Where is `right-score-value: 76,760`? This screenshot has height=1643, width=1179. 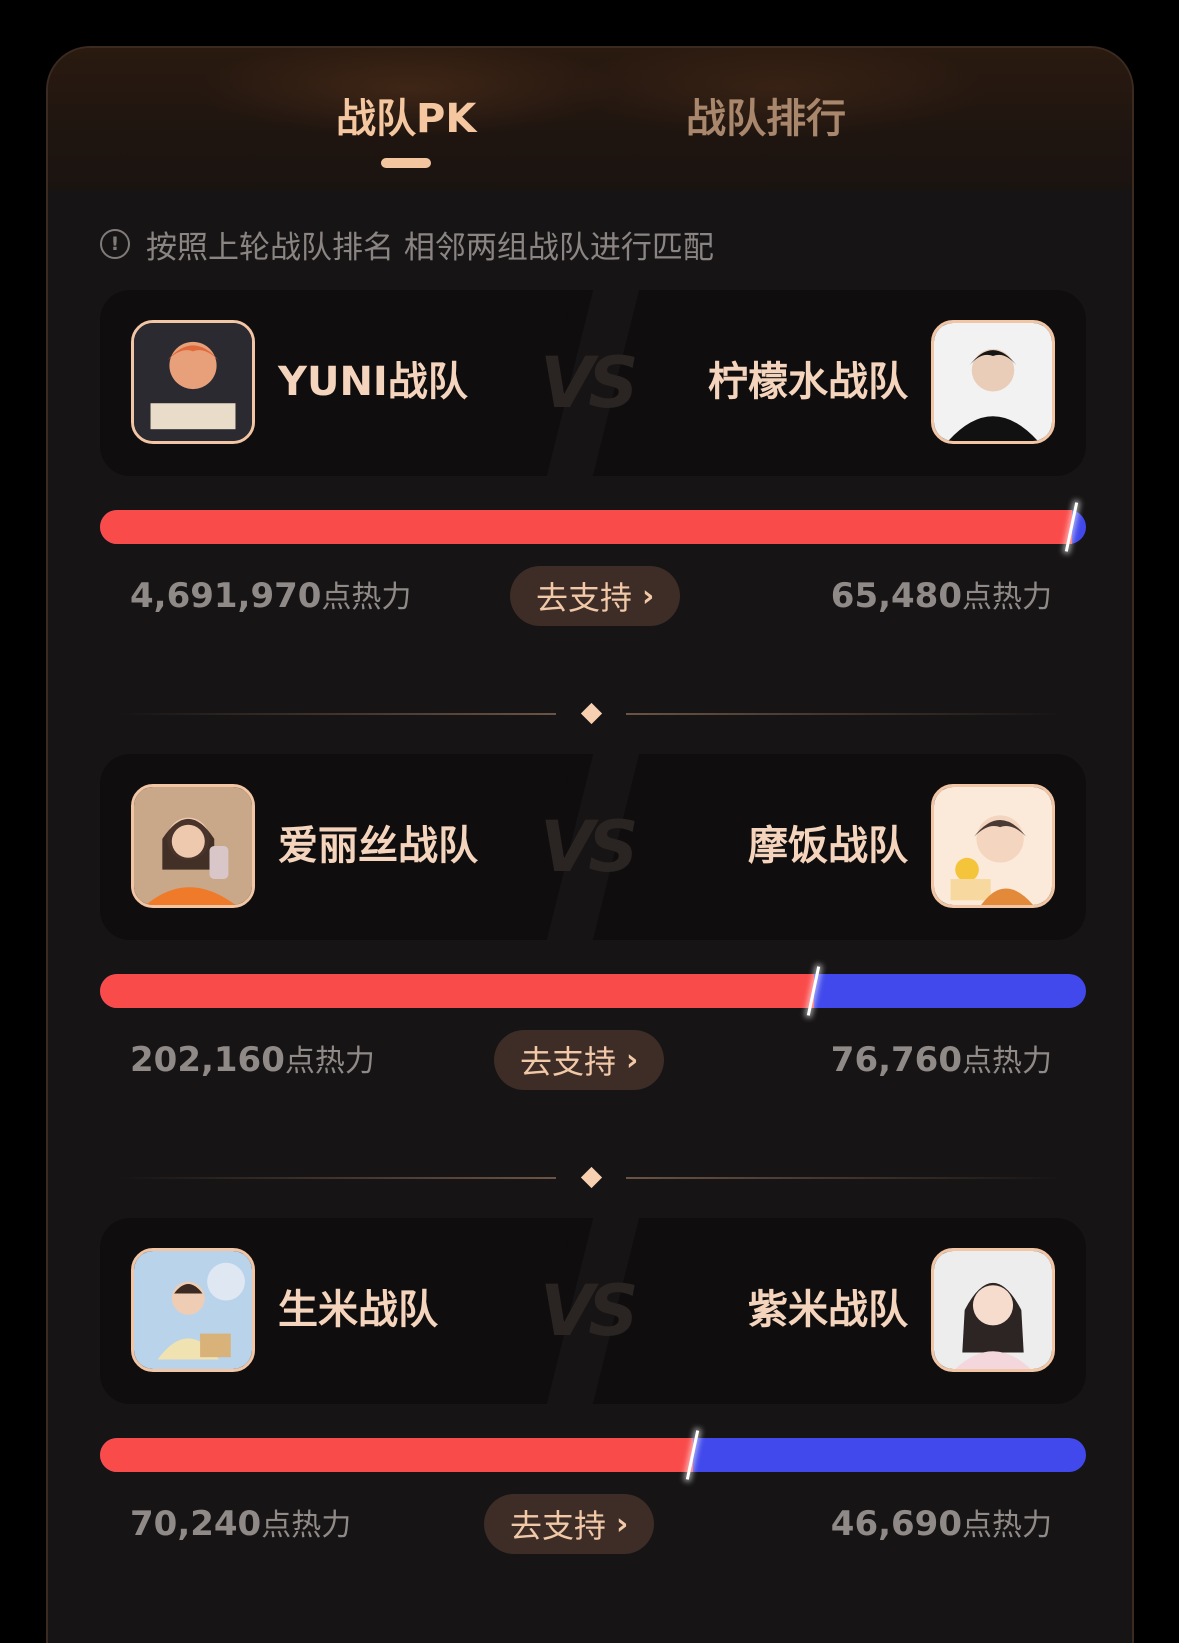
right-score-value: 76,760 is located at coordinates (896, 1060).